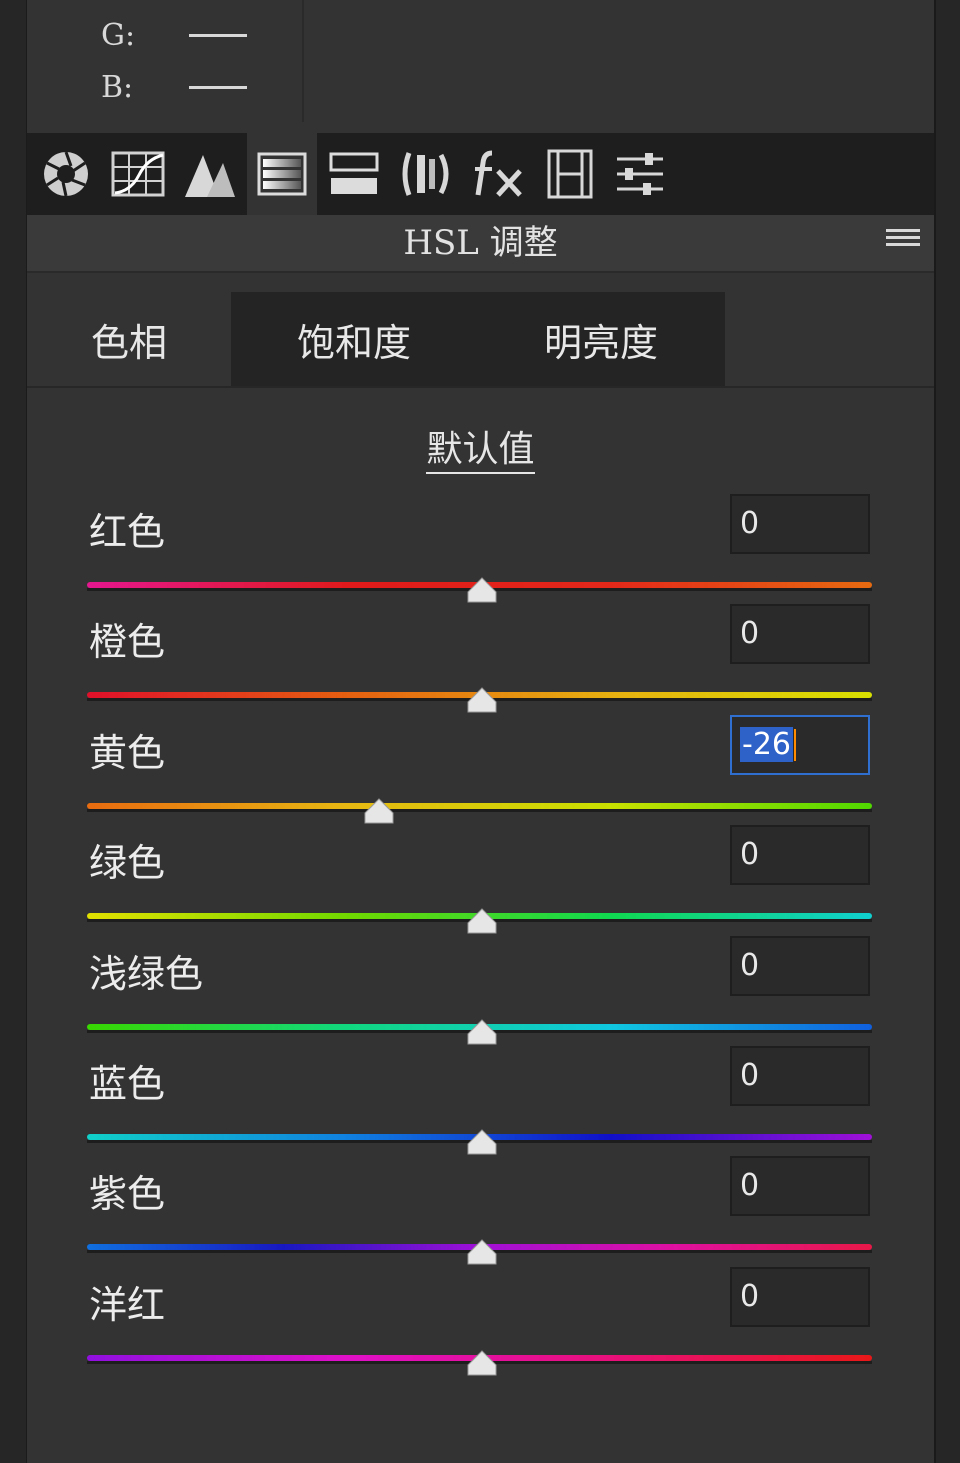 The height and width of the screenshot is (1463, 960). I want to click on lens-icon, so click(425, 174).